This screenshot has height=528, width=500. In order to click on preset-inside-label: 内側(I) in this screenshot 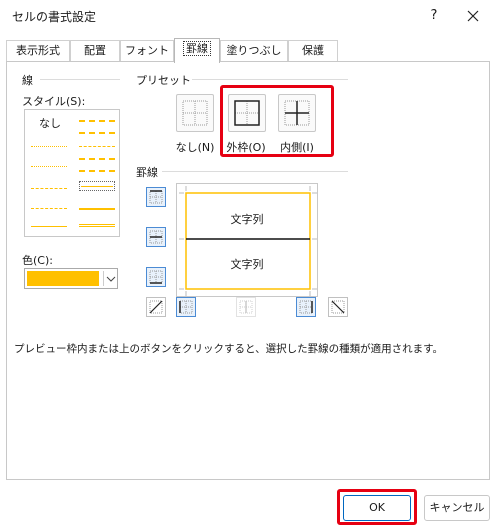, I will do `click(297, 147)`.